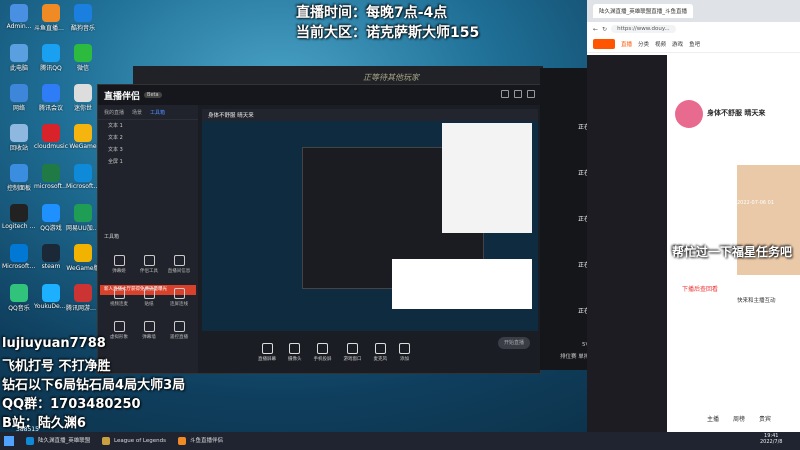 The width and height of the screenshot is (800, 450). Describe the element at coordinates (51, 146) in the screenshot. I see `desktop-icon-label: cloudmusic` at that location.